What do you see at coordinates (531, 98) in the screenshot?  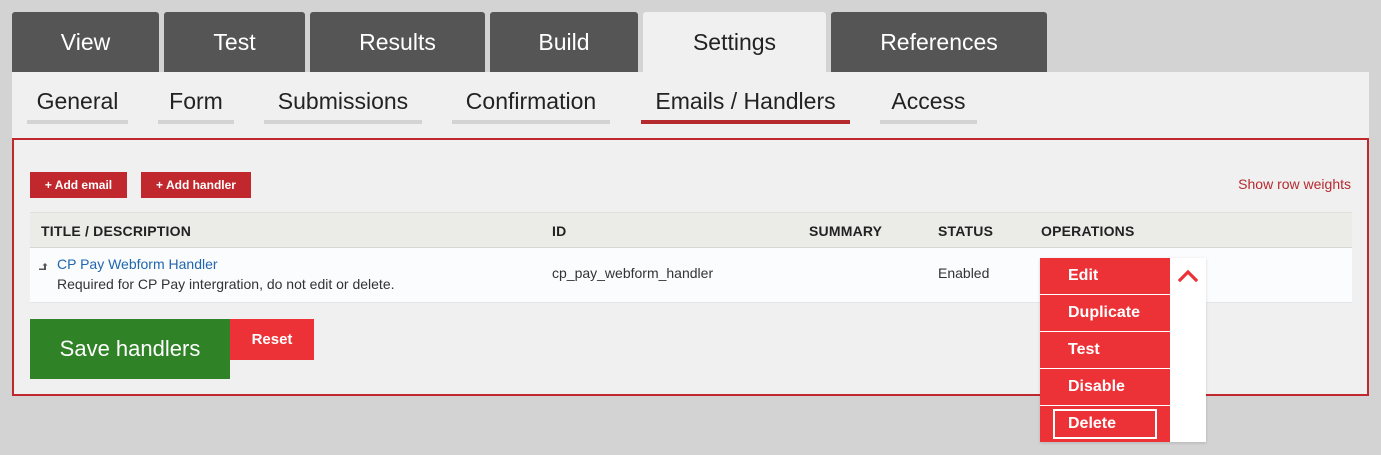 I see `subtab-confirmation: Confirmation` at bounding box center [531, 98].